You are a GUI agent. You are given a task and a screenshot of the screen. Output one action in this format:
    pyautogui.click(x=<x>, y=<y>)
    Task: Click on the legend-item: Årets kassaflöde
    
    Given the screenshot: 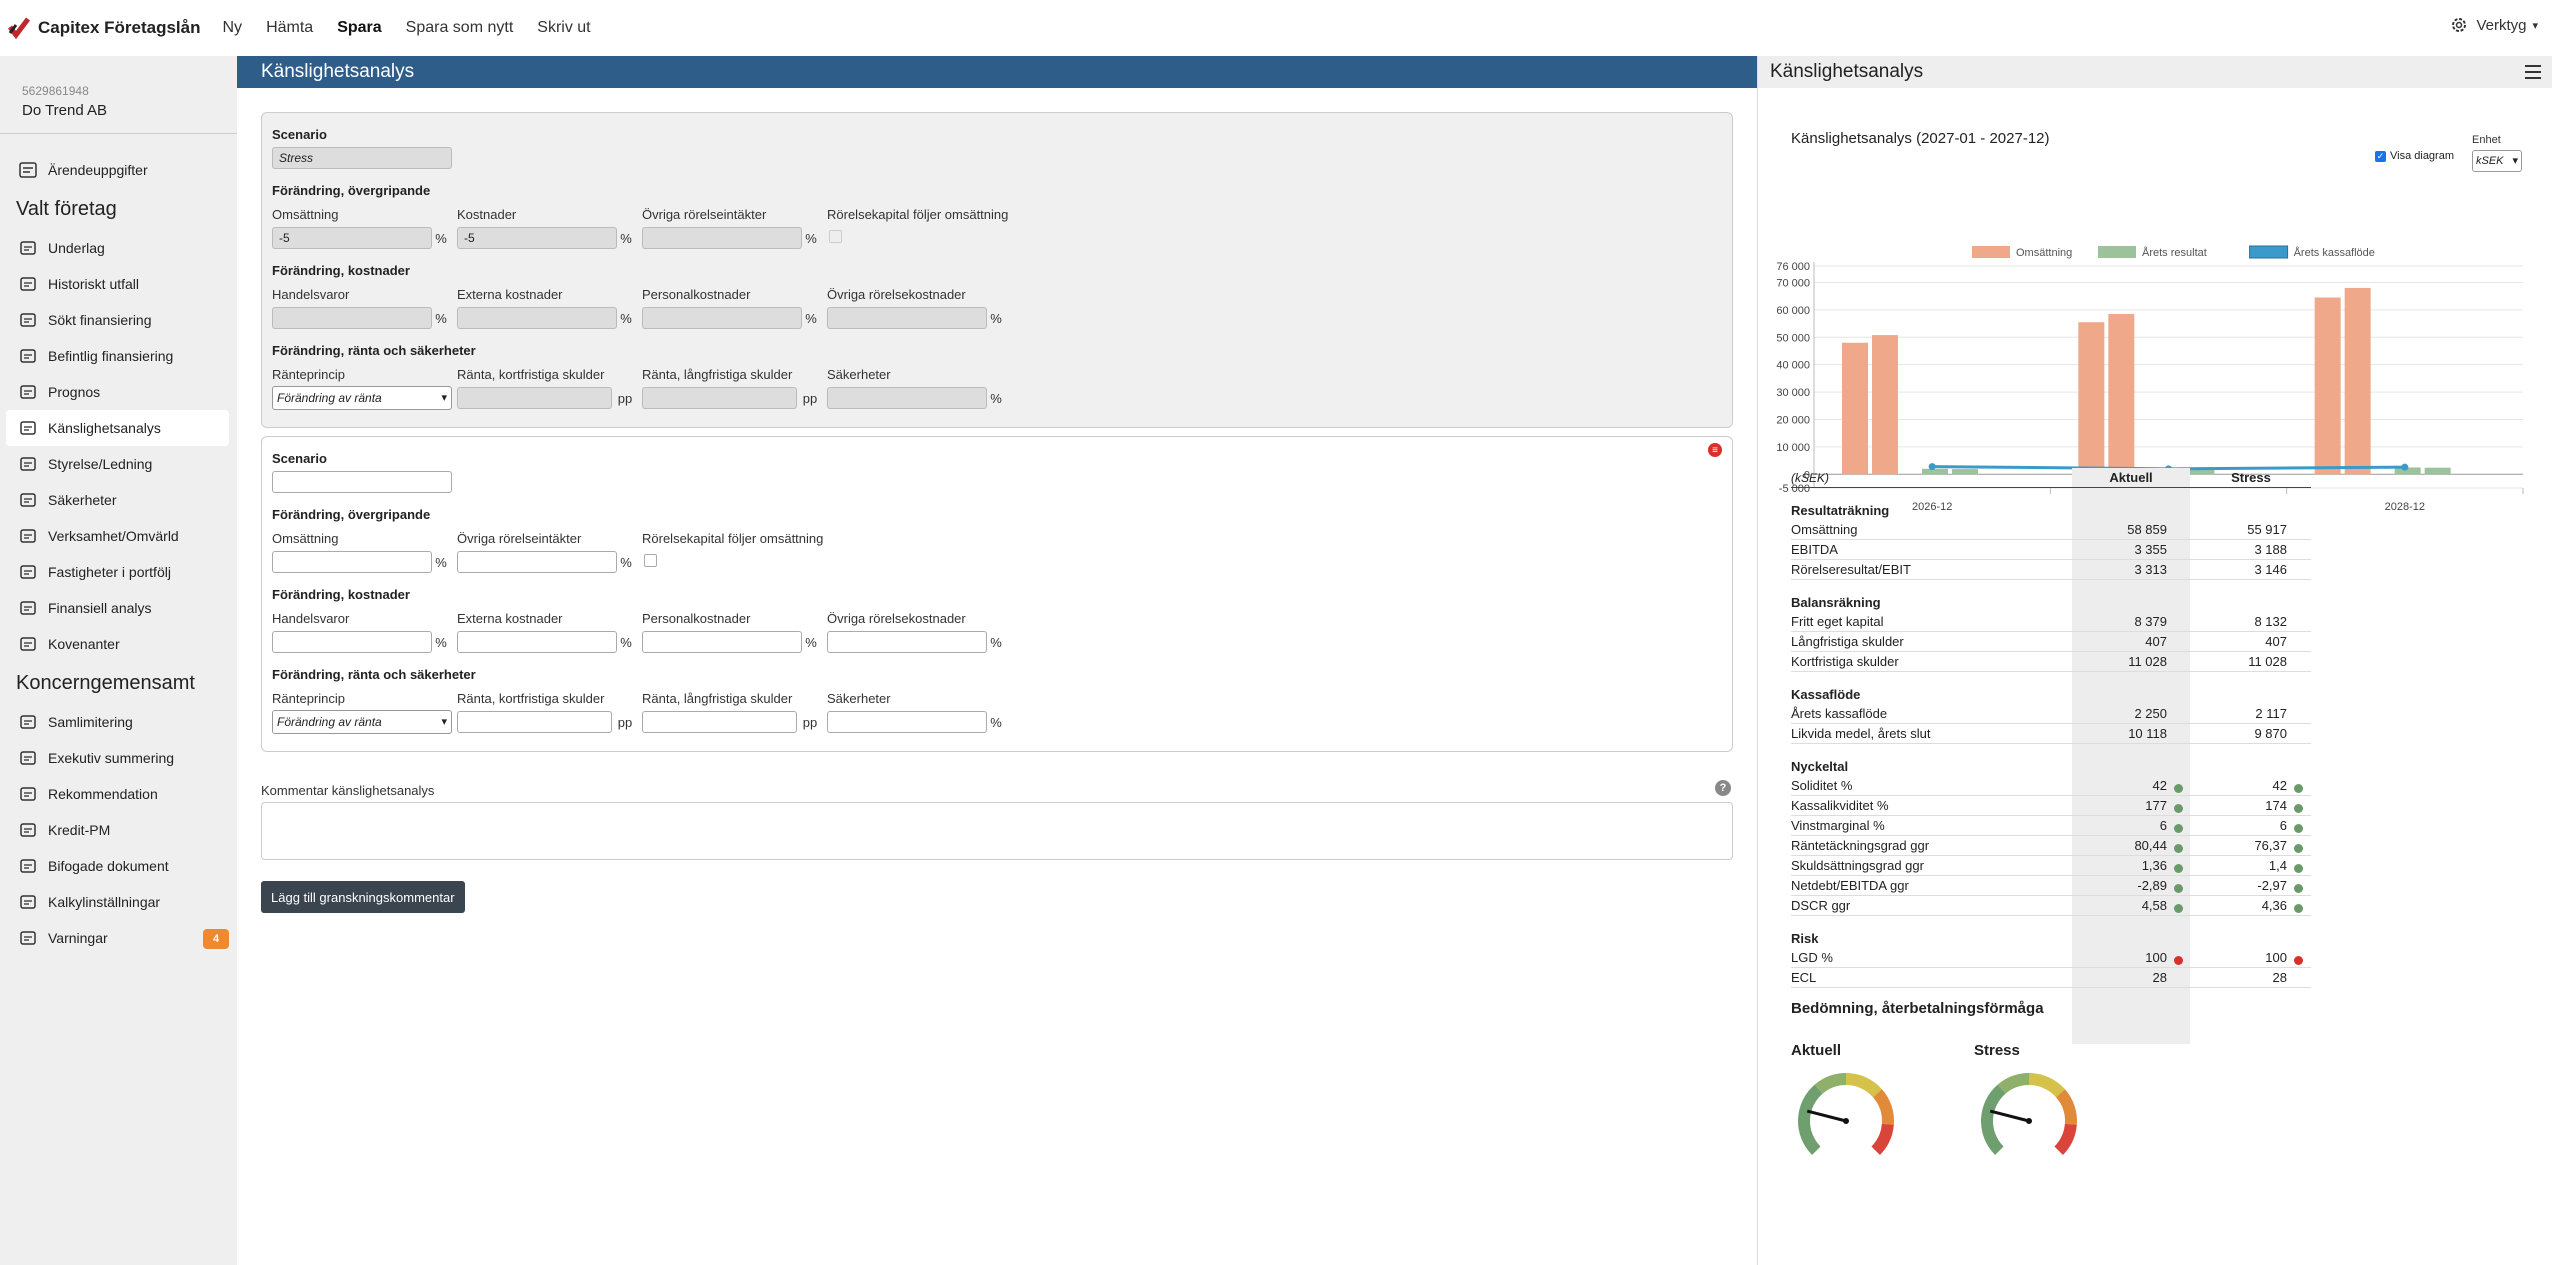 What is the action you would take?
    pyautogui.click(x=2312, y=252)
    